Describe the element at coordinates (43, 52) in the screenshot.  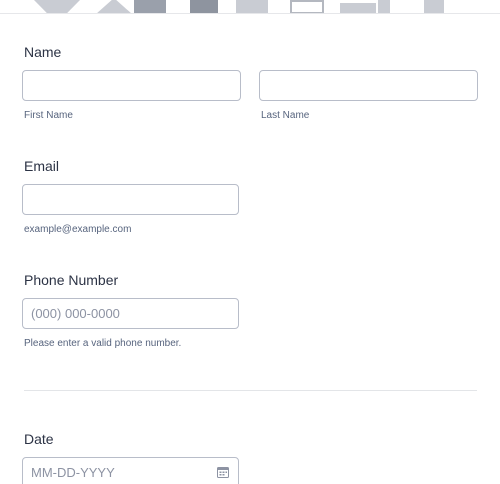
I see `name-label: Name` at that location.